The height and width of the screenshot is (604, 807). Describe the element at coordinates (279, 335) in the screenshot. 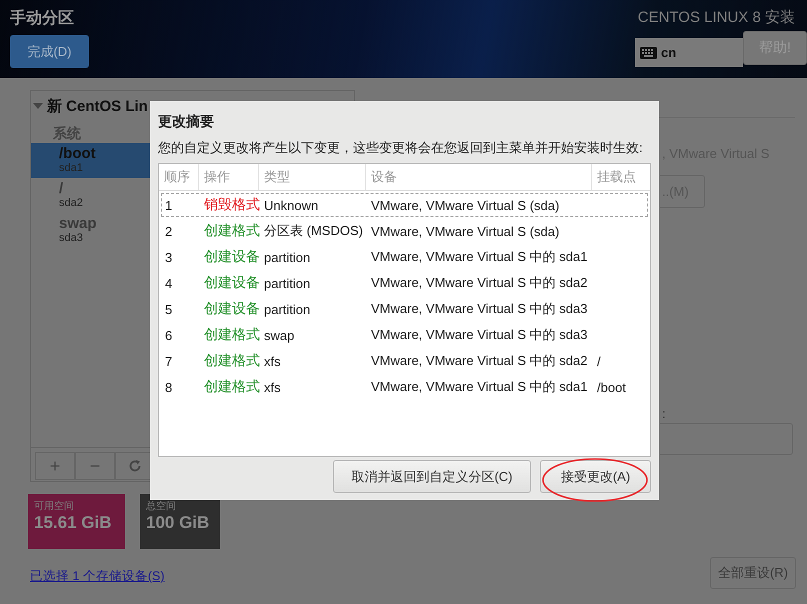

I see `type-cell-text: swap` at that location.